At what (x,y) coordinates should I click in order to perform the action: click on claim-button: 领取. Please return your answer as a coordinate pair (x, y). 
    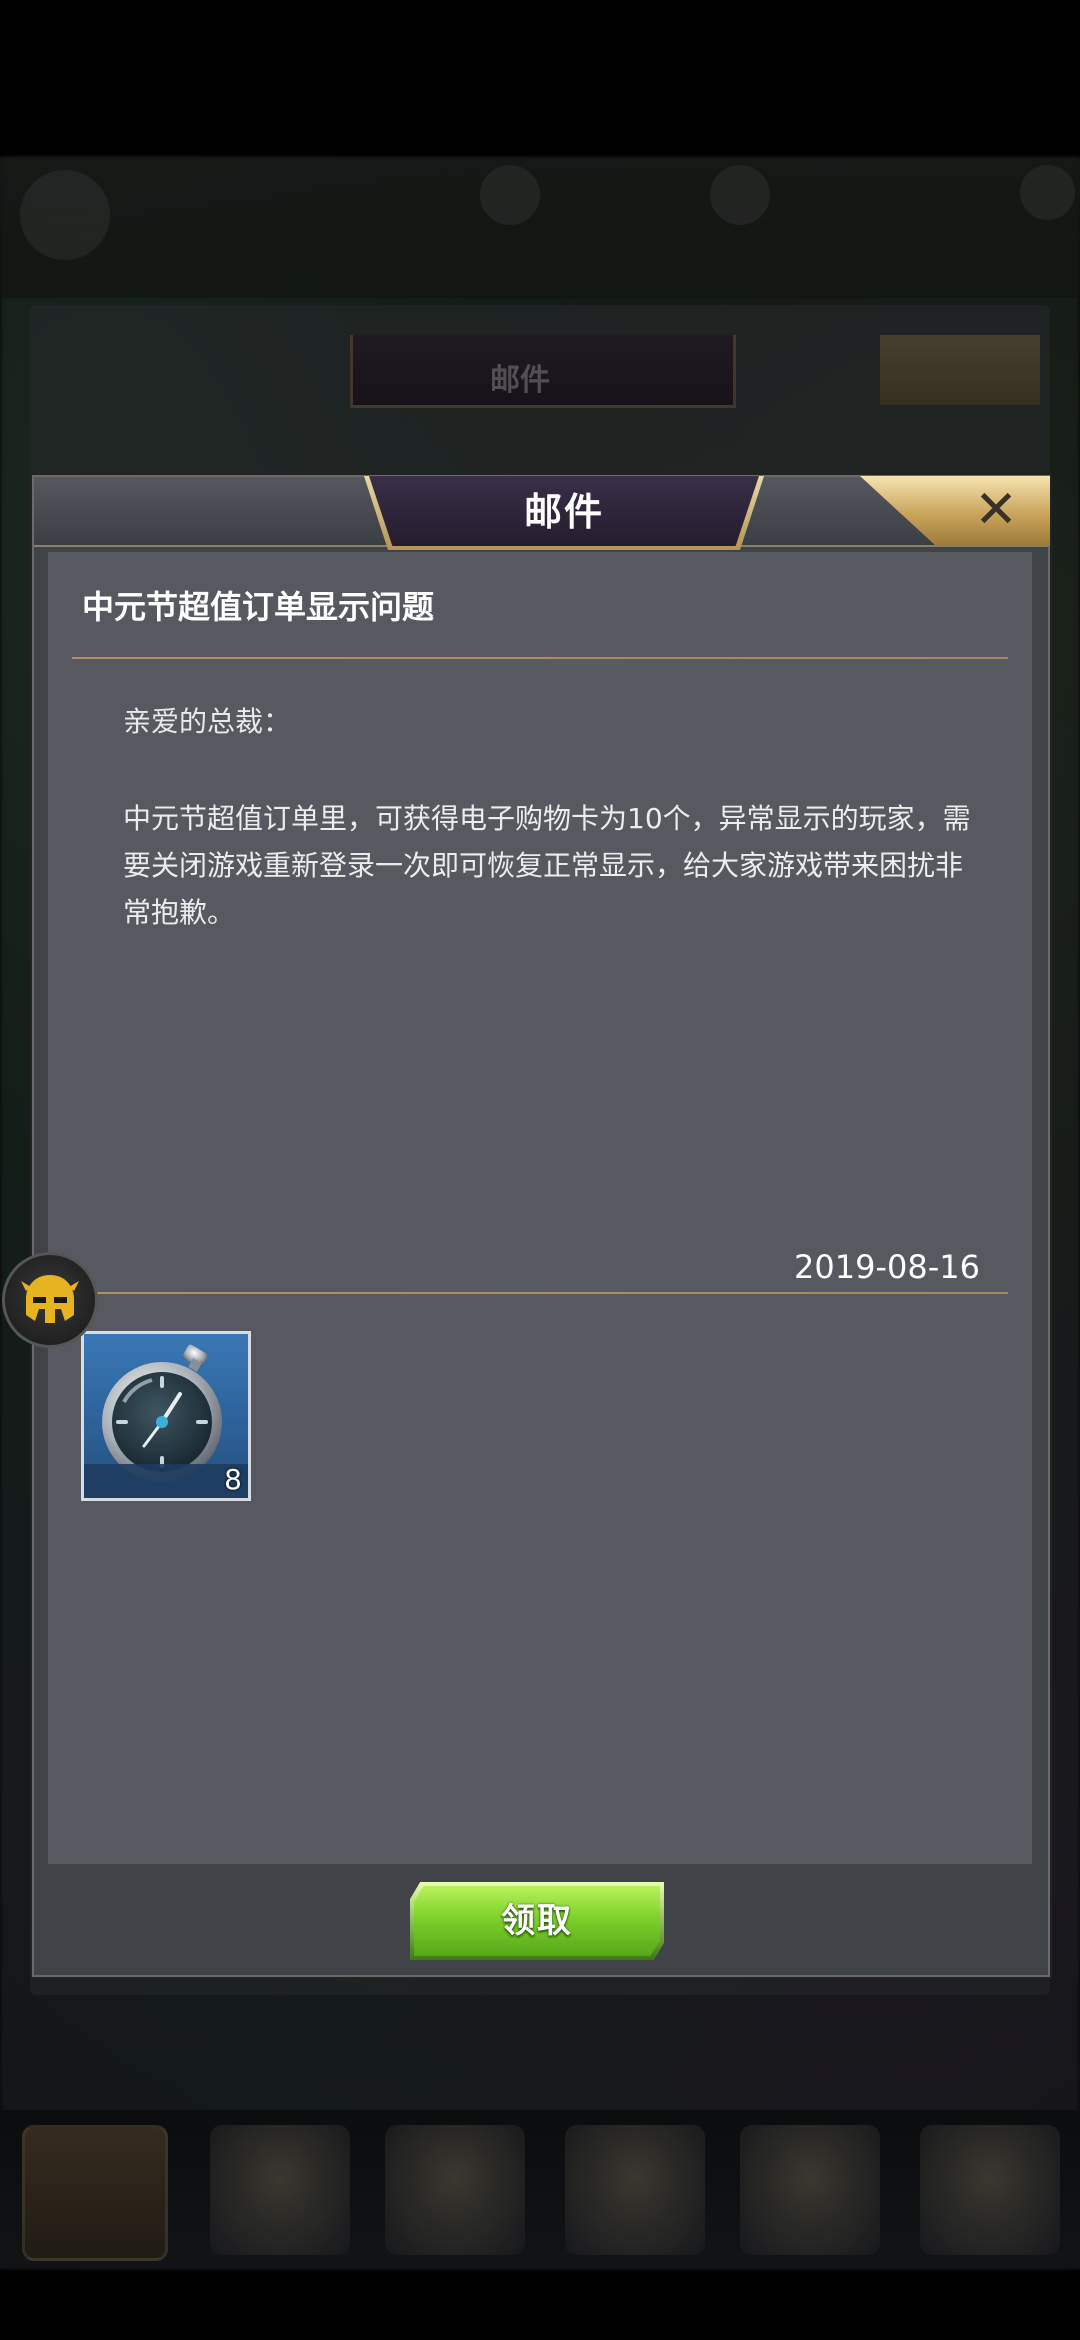
    Looking at the image, I should click on (537, 1921).